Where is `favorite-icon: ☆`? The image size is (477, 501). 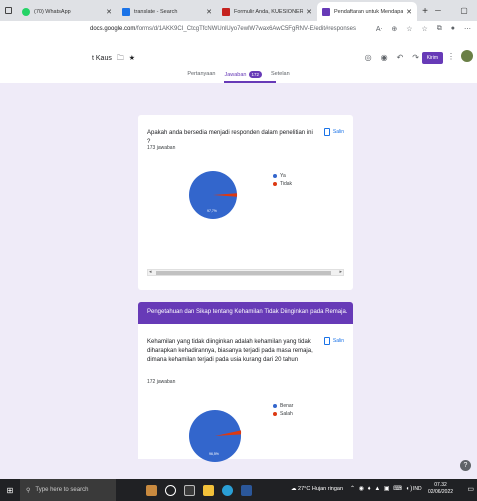
favorite-icon: ☆ is located at coordinates (409, 29).